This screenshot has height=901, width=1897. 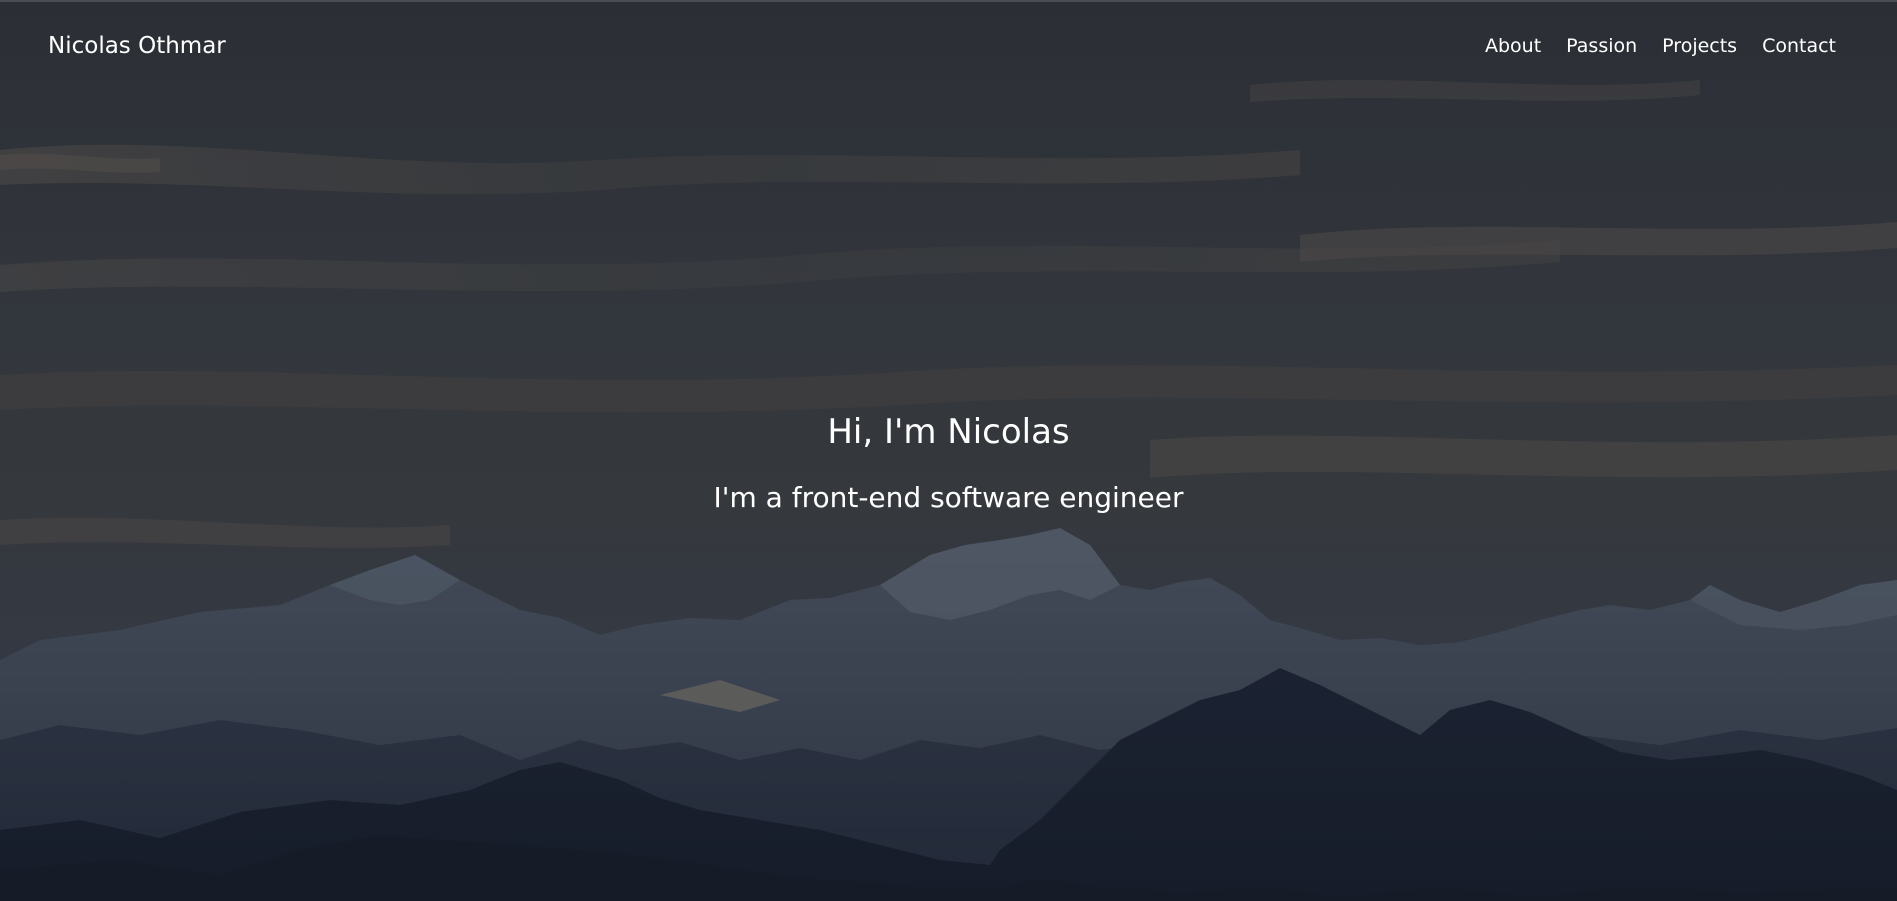 I want to click on nav-item-projects: Projects, so click(x=1699, y=46).